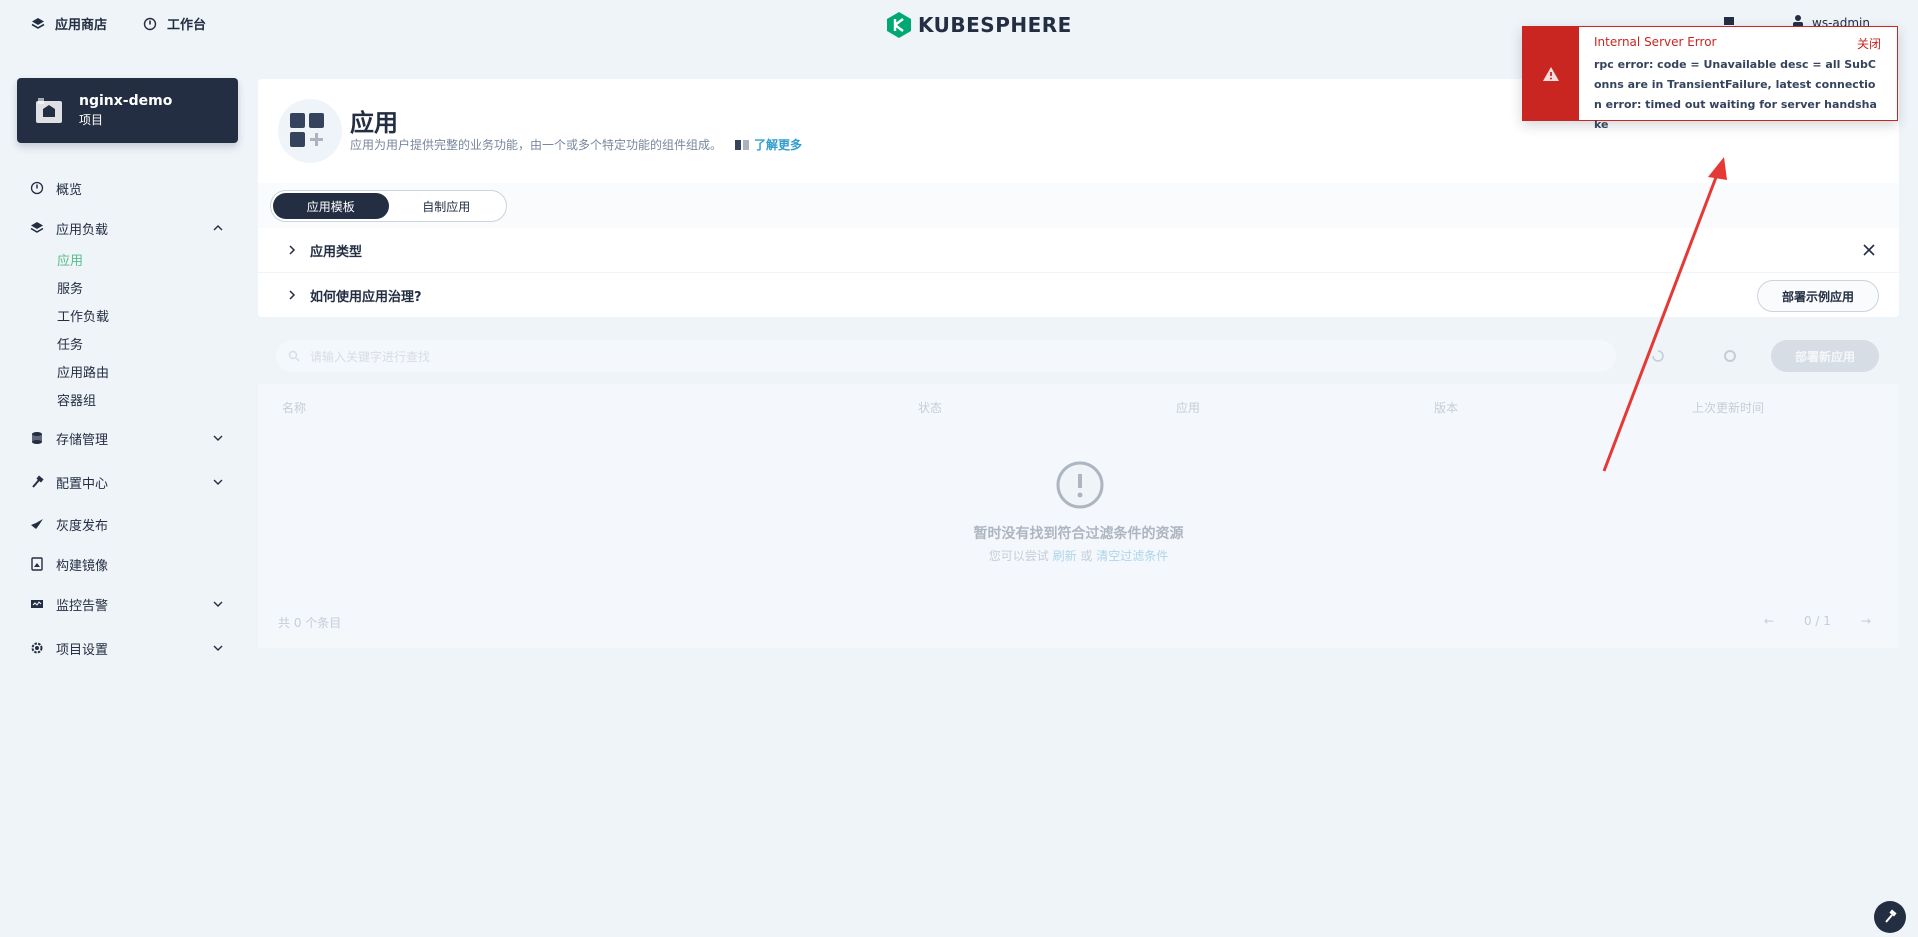  I want to click on sidebar-item-label: 存储管理, so click(82, 440).